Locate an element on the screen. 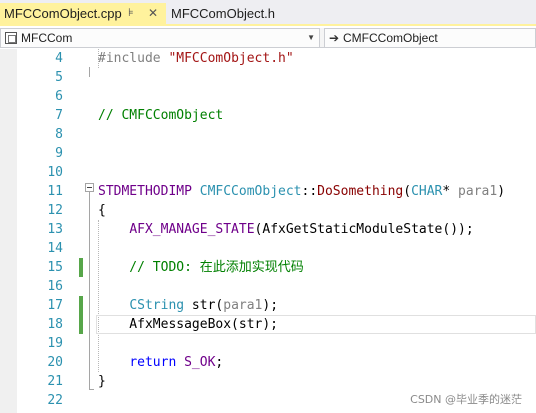 Image resolution: width=536 pixels, height=413 pixels. line-number: 5 is located at coordinates (59, 77).